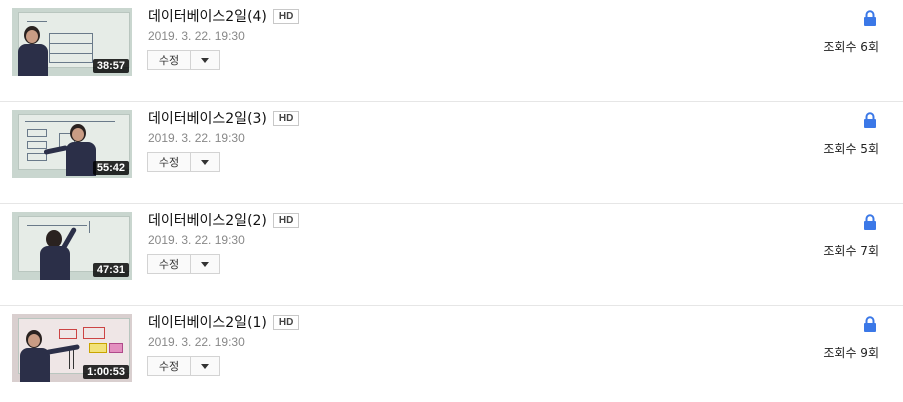 This screenshot has width=903, height=402. What do you see at coordinates (72, 144) in the screenshot?
I see `video-thumbnail: 55:42` at bounding box center [72, 144].